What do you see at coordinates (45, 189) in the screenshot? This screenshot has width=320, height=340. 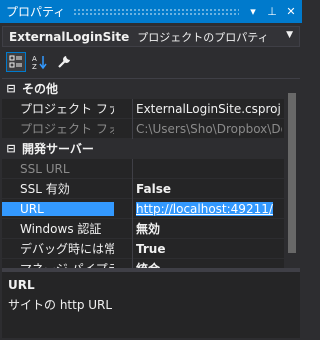 I see `property-name: SSL 有効` at bounding box center [45, 189].